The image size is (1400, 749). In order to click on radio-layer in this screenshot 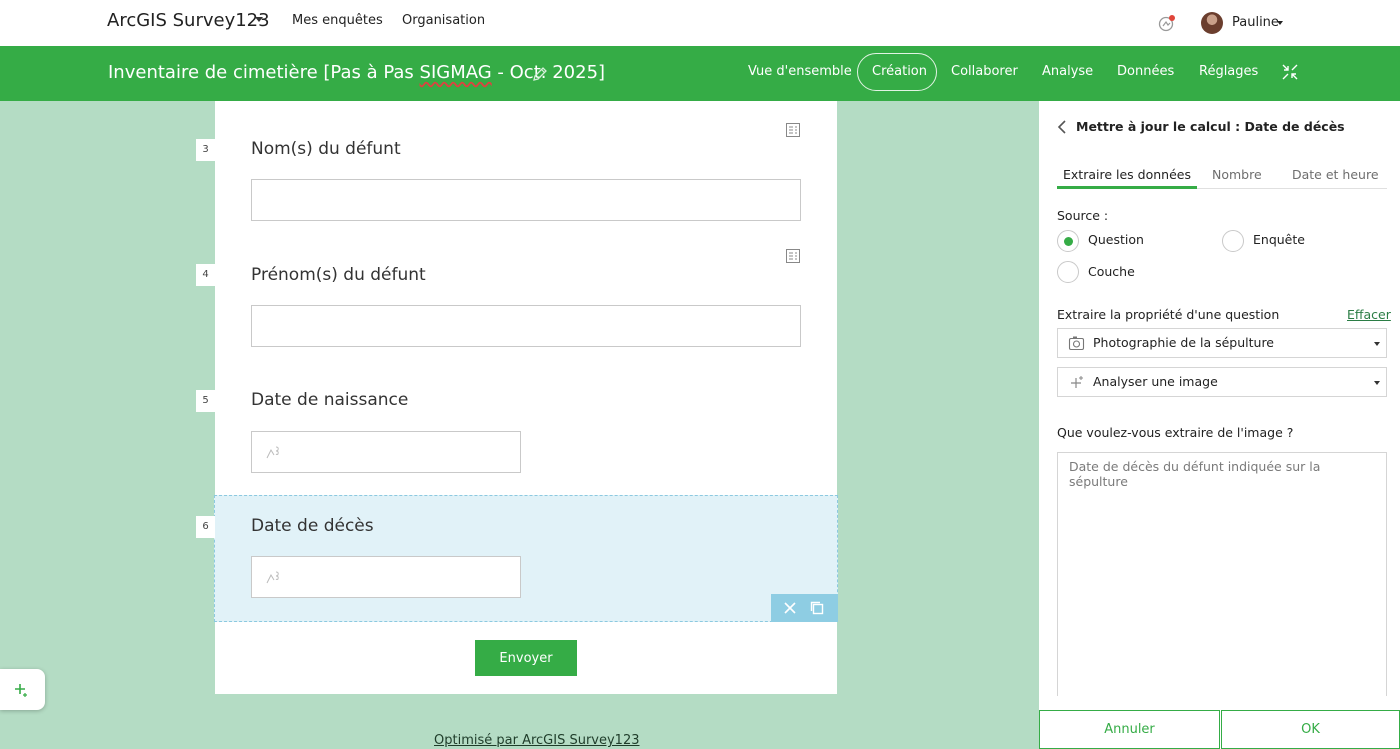, I will do `click(1068, 272)`.